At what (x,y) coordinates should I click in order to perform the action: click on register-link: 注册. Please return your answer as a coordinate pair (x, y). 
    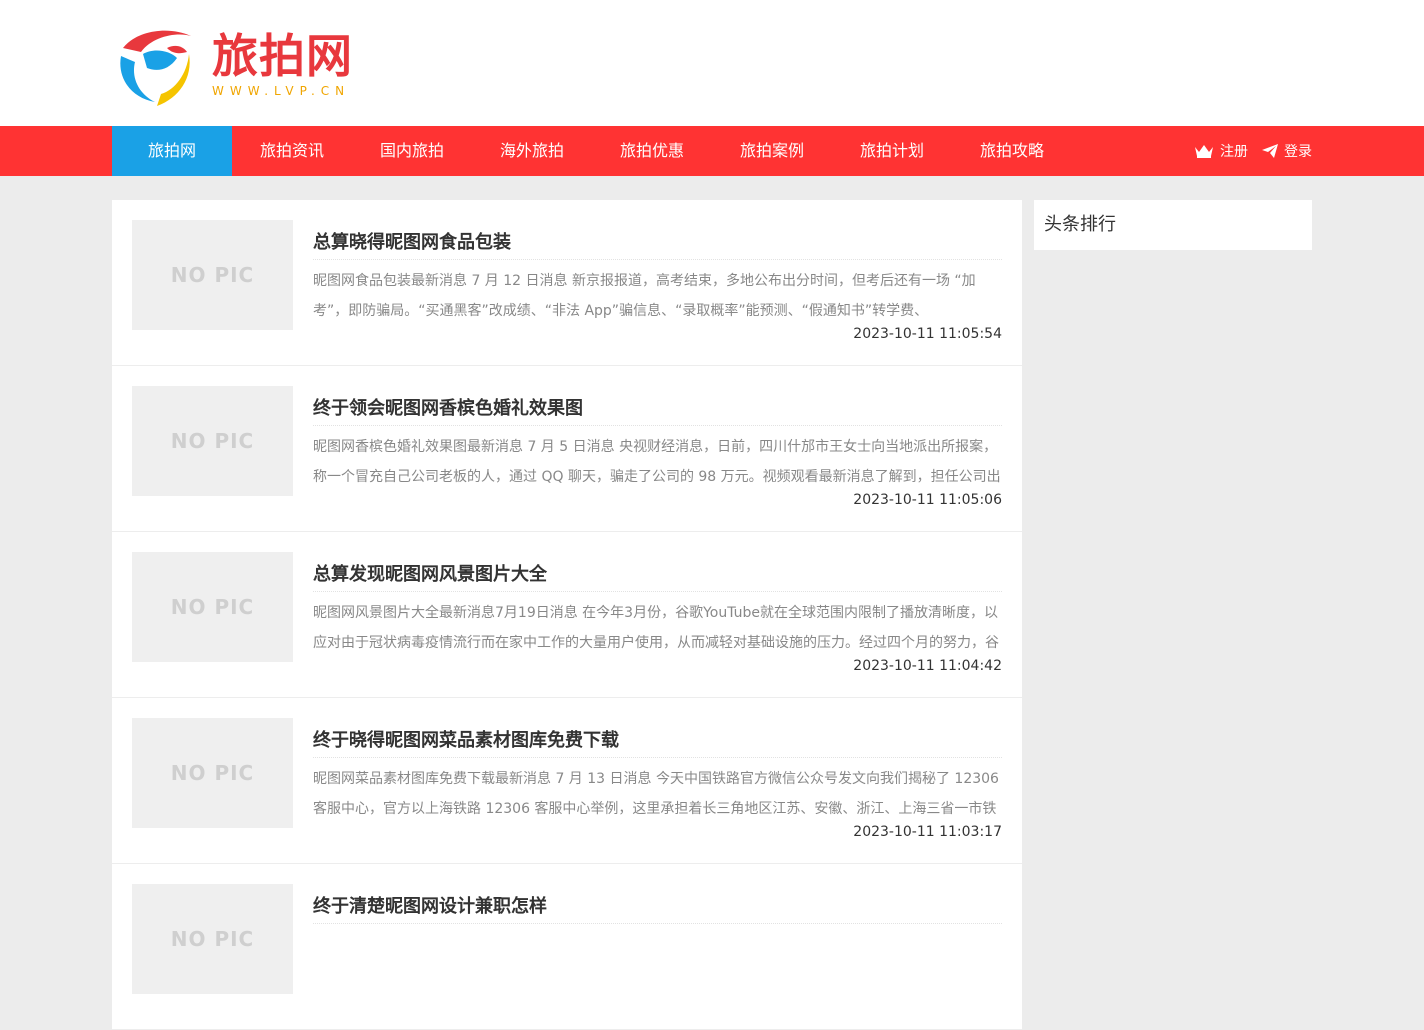
    Looking at the image, I should click on (1221, 151).